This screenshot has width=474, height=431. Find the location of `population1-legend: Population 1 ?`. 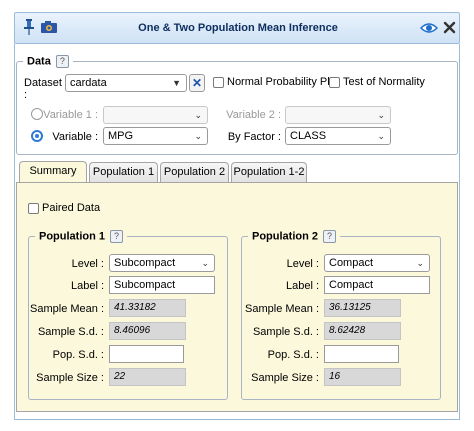

population1-legend: Population 1 ? is located at coordinates (81, 236).